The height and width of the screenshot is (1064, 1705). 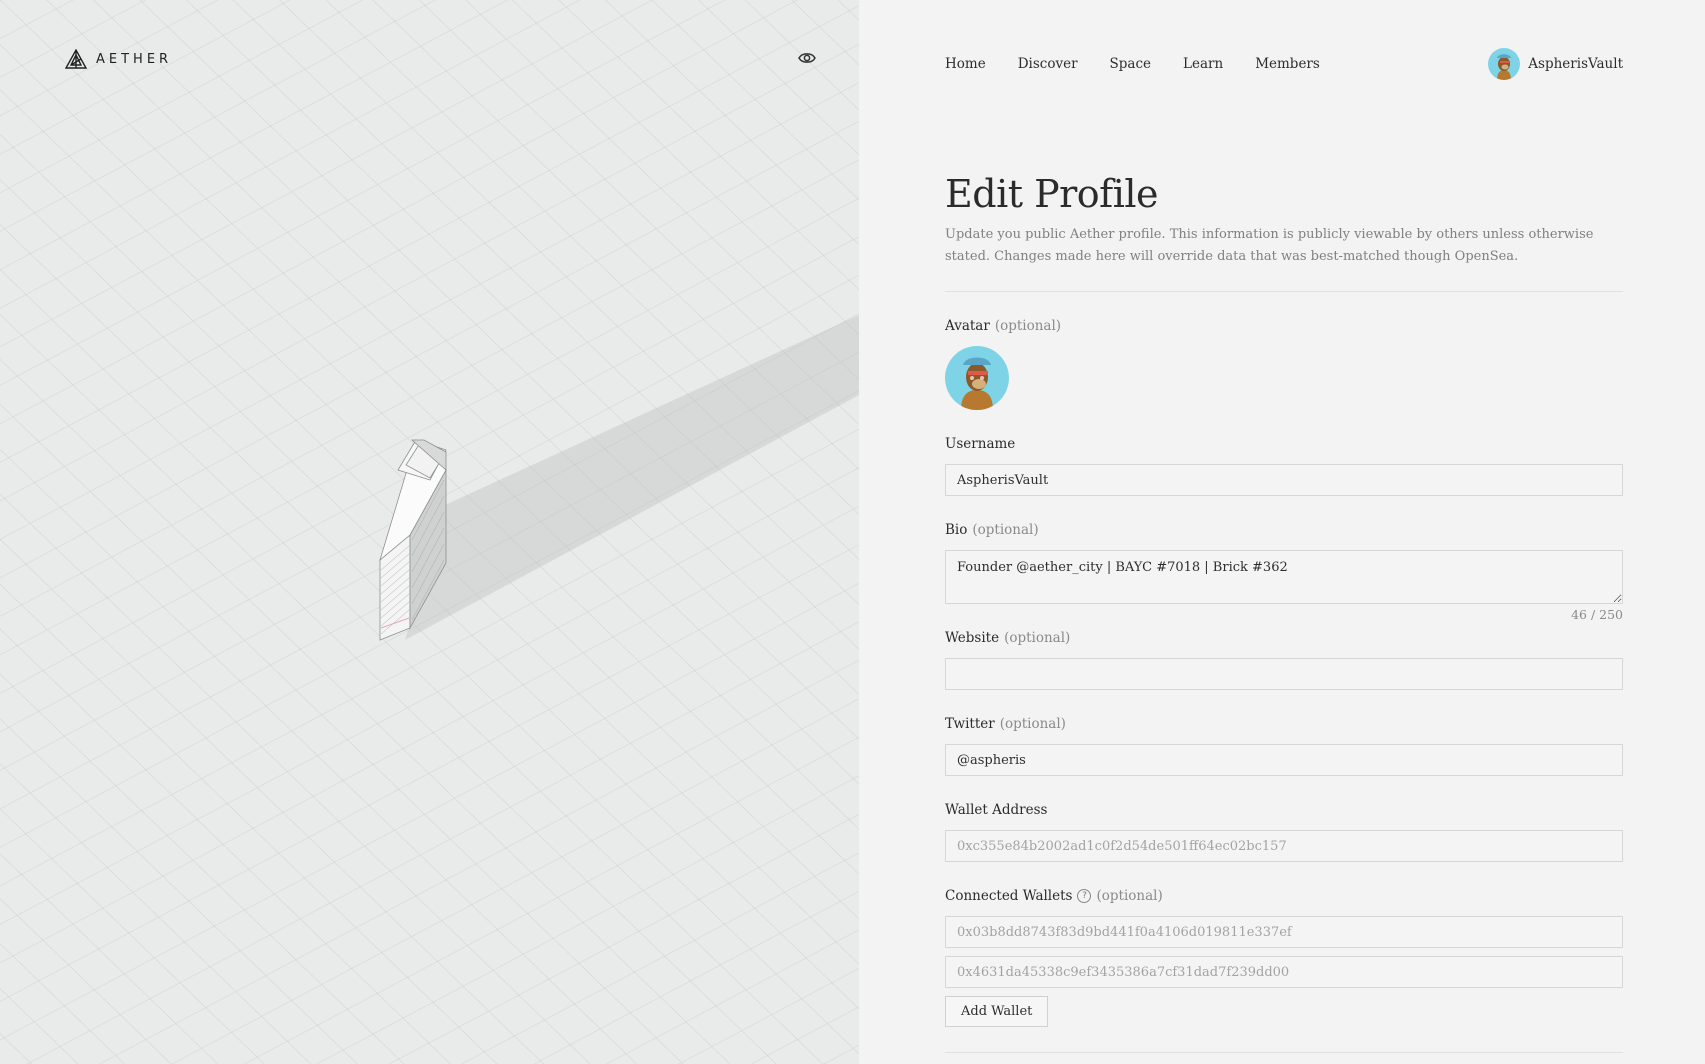 What do you see at coordinates (997, 1011) in the screenshot?
I see `add-wallet-button: Add Wallet` at bounding box center [997, 1011].